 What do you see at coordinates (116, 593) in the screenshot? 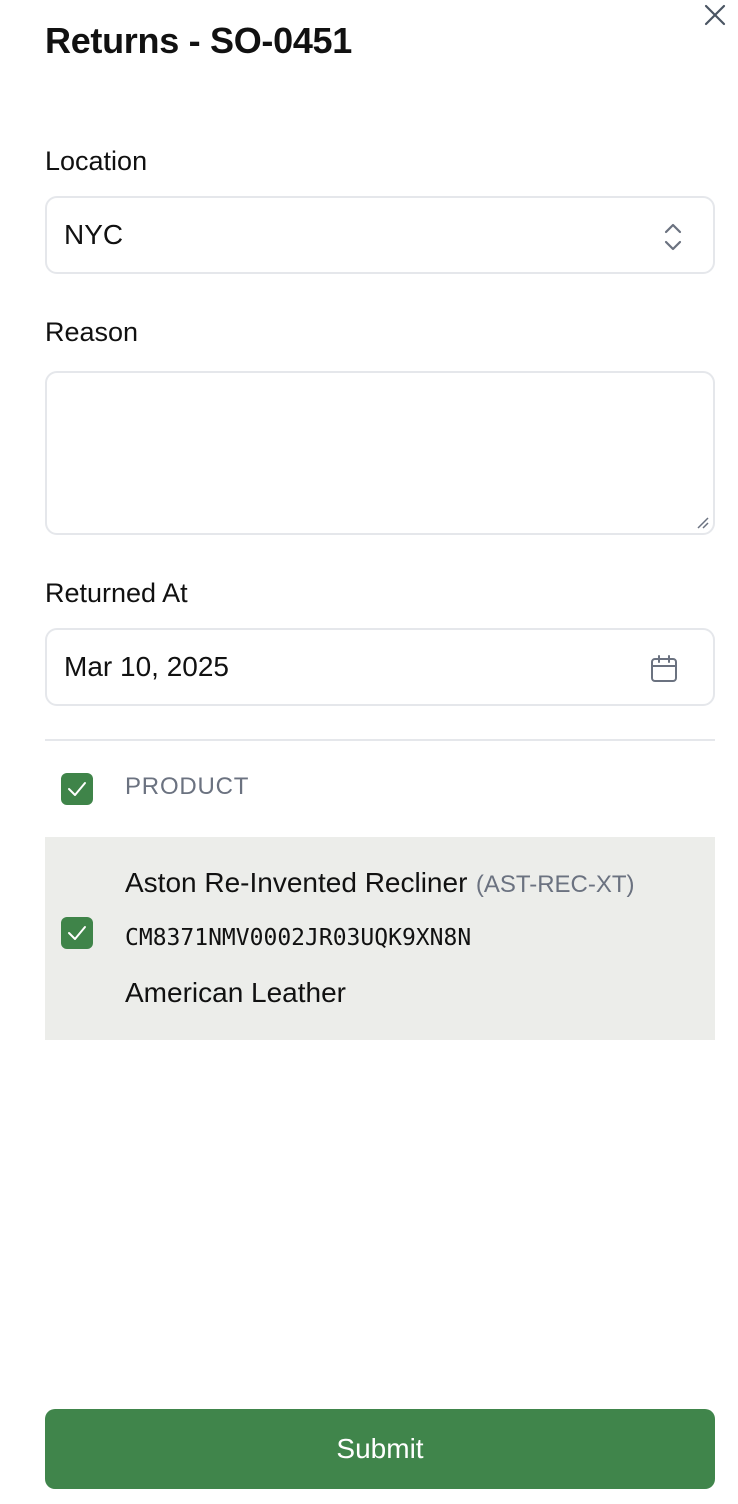
I see `returned-at-label: Returned At` at bounding box center [116, 593].